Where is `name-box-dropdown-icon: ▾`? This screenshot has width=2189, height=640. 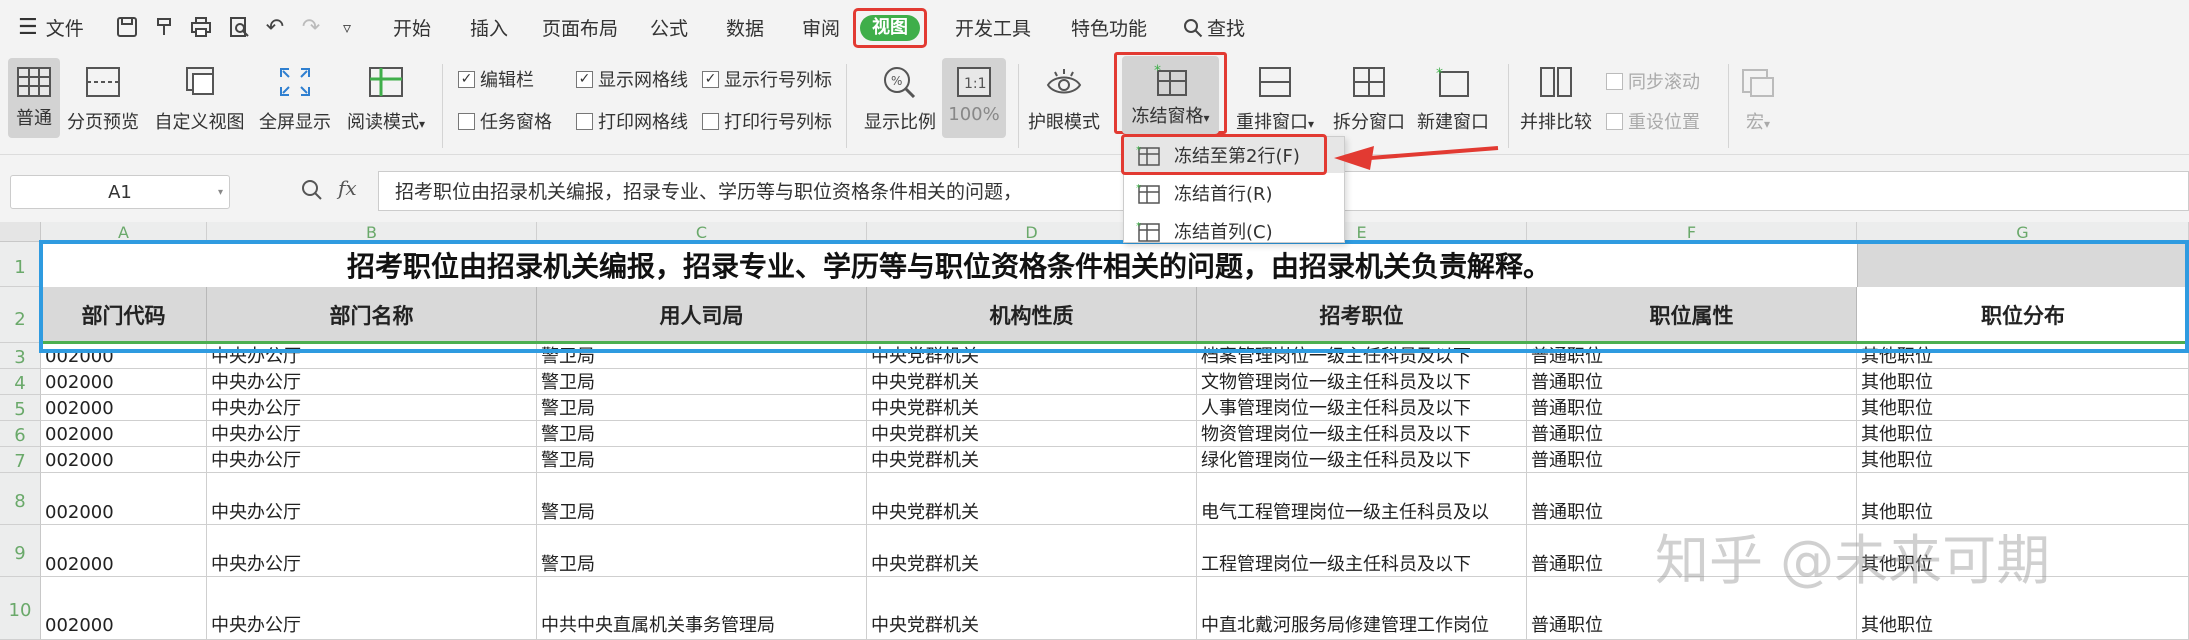 name-box-dropdown-icon: ▾ is located at coordinates (220, 193).